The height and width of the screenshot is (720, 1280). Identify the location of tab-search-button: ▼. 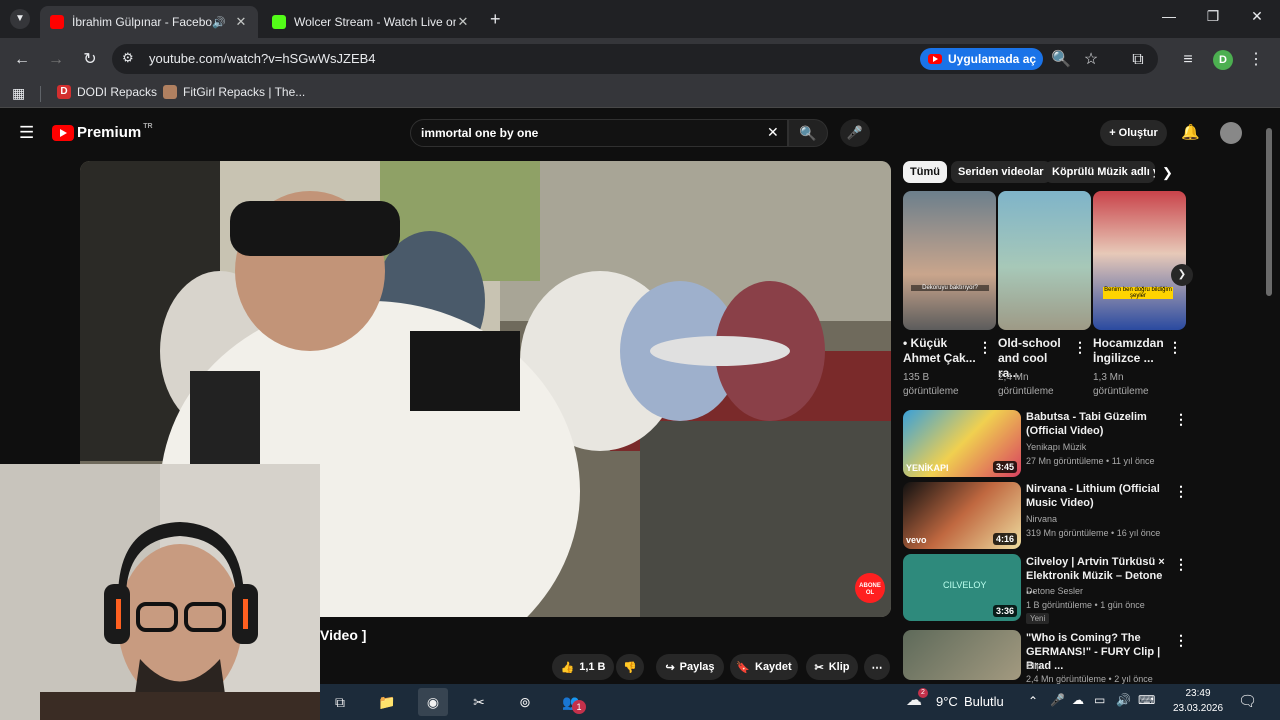
(20, 19).